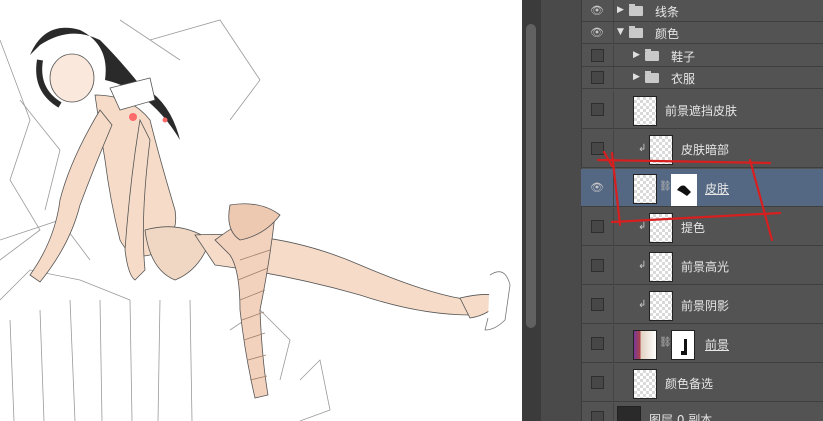 This screenshot has width=823, height=421. I want to click on layer-skin: 👁 ⛓ 皮肤, so click(702, 188).